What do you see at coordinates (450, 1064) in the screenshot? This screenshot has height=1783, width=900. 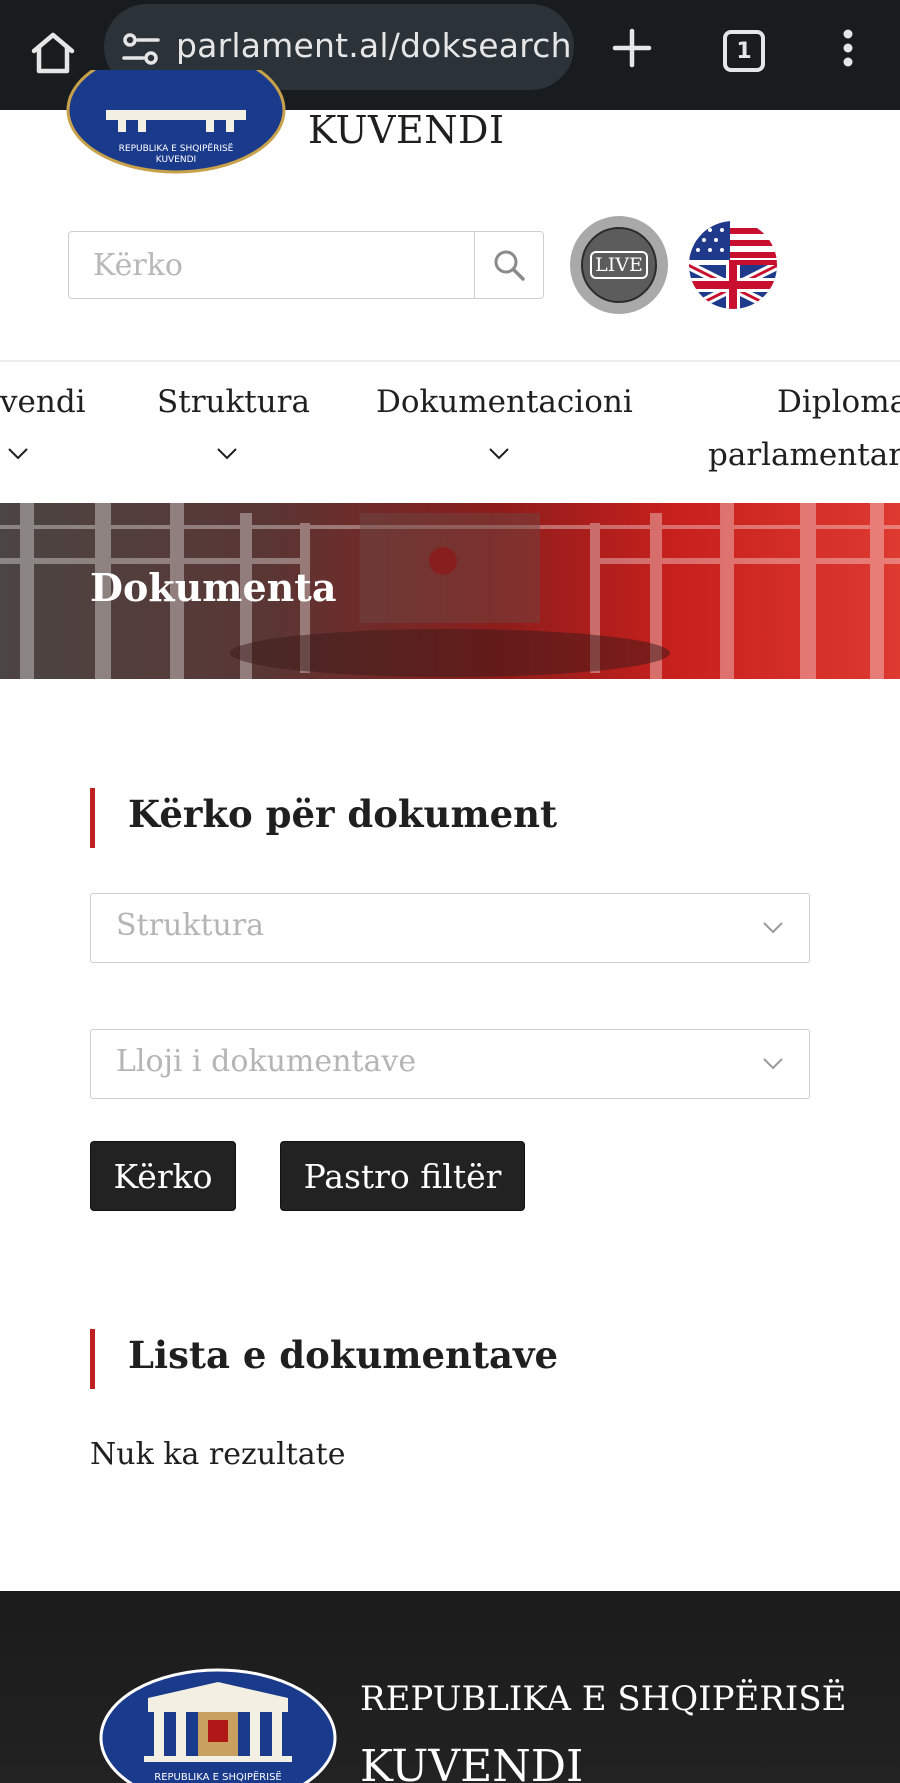 I see `document-type-select: Lloji i dokumentave` at bounding box center [450, 1064].